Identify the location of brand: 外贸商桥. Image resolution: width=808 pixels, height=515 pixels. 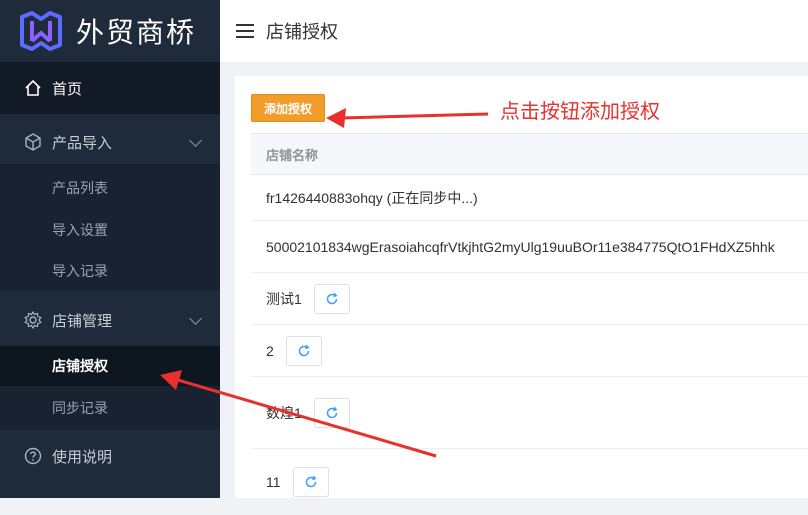
(110, 31).